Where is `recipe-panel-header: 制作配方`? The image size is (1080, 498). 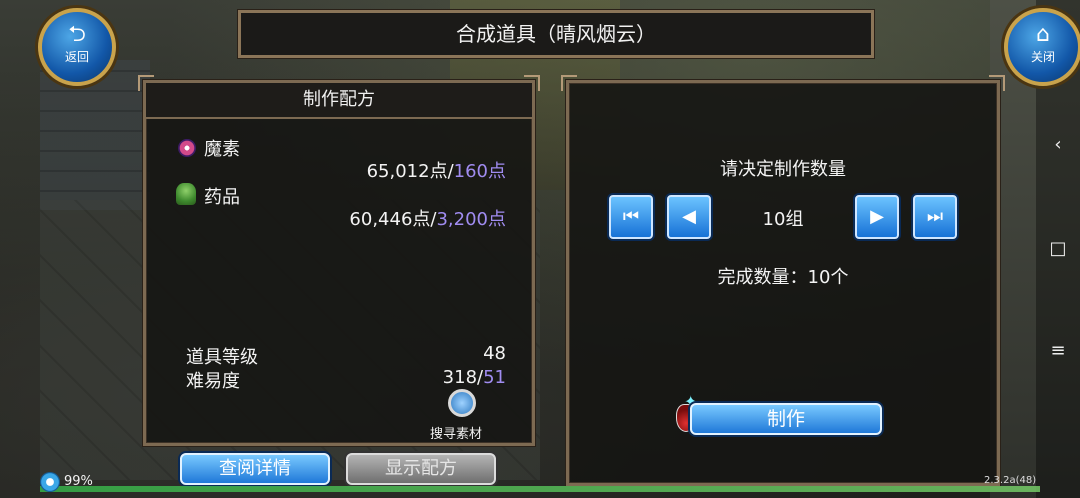 recipe-panel-header: 制作配方 is located at coordinates (339, 101).